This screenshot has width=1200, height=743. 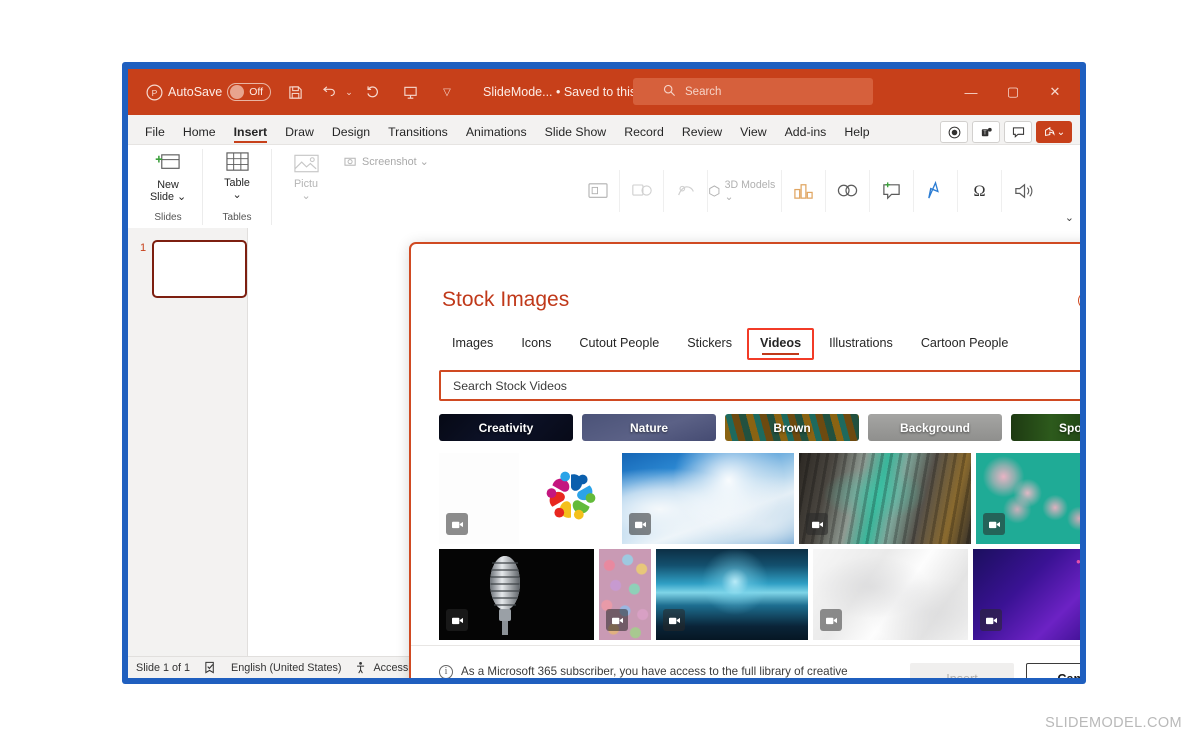 I want to click on present-icon, so click(x=410, y=92).